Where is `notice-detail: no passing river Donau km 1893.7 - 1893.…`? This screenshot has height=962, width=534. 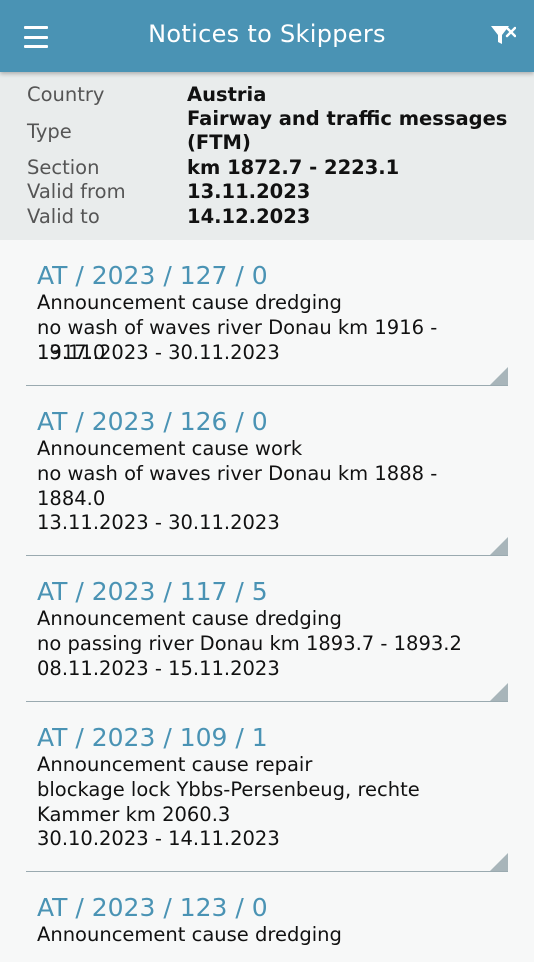 notice-detail: no passing river Donau km 1893.7 - 1893.… is located at coordinates (249, 643).